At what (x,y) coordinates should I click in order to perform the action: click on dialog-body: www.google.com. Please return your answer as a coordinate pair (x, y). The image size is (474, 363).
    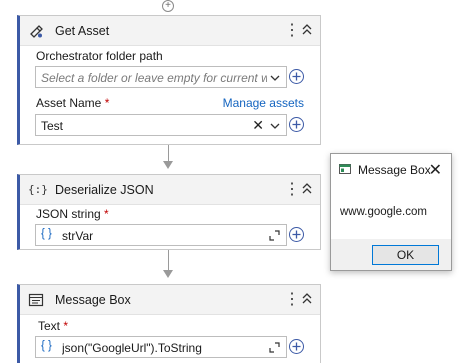
    Looking at the image, I should click on (391, 211).